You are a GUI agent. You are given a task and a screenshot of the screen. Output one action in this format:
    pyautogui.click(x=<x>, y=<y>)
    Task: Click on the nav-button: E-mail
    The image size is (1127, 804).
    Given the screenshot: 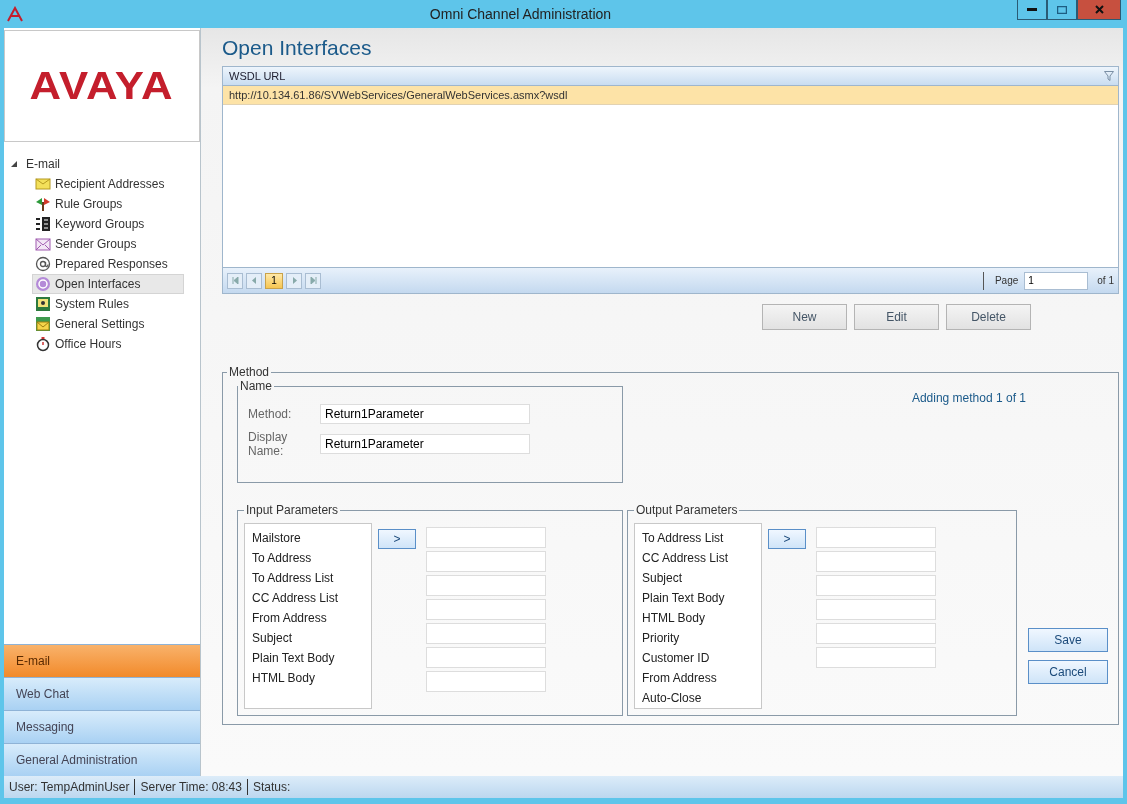 What is the action you would take?
    pyautogui.click(x=102, y=660)
    